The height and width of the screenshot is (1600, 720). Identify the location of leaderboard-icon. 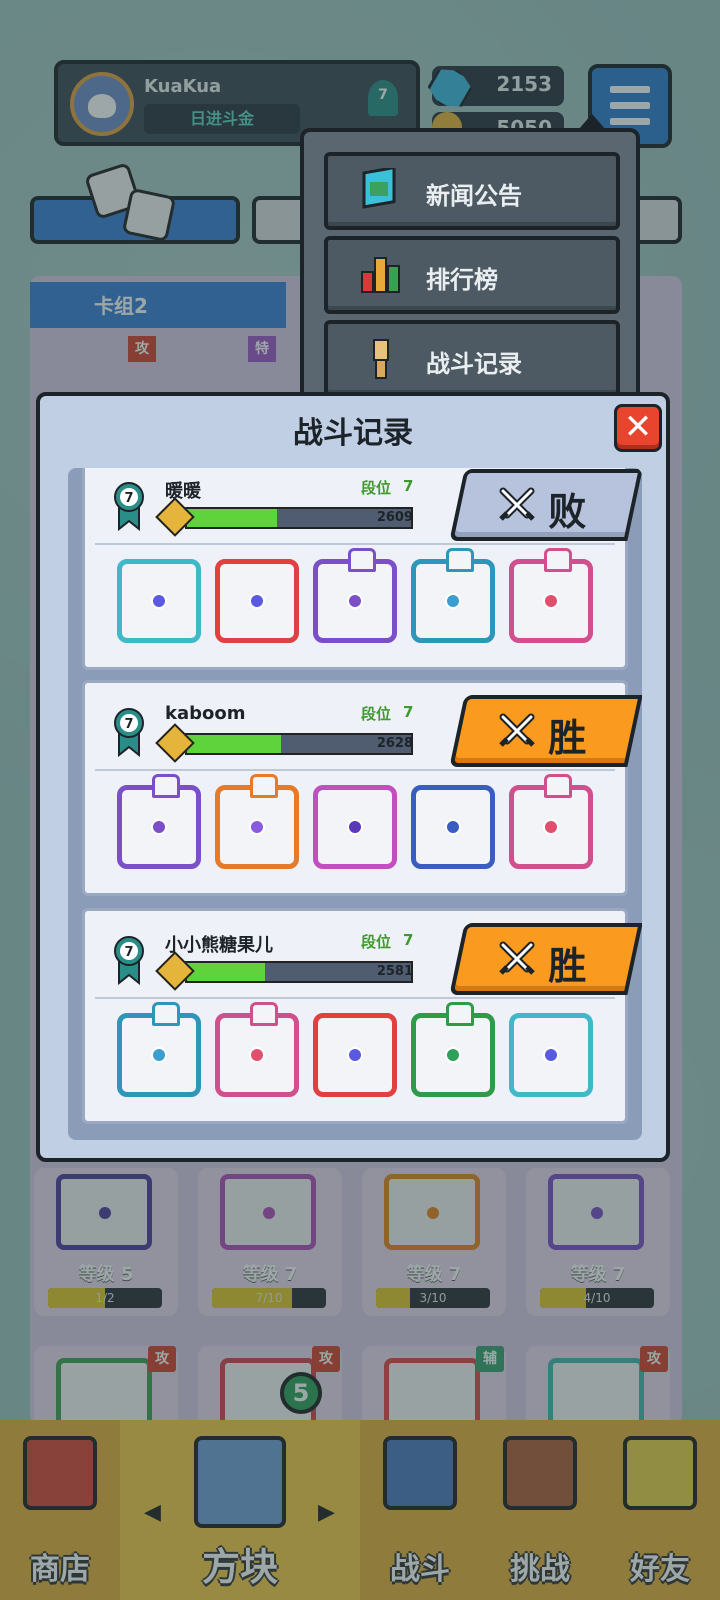
(380, 275).